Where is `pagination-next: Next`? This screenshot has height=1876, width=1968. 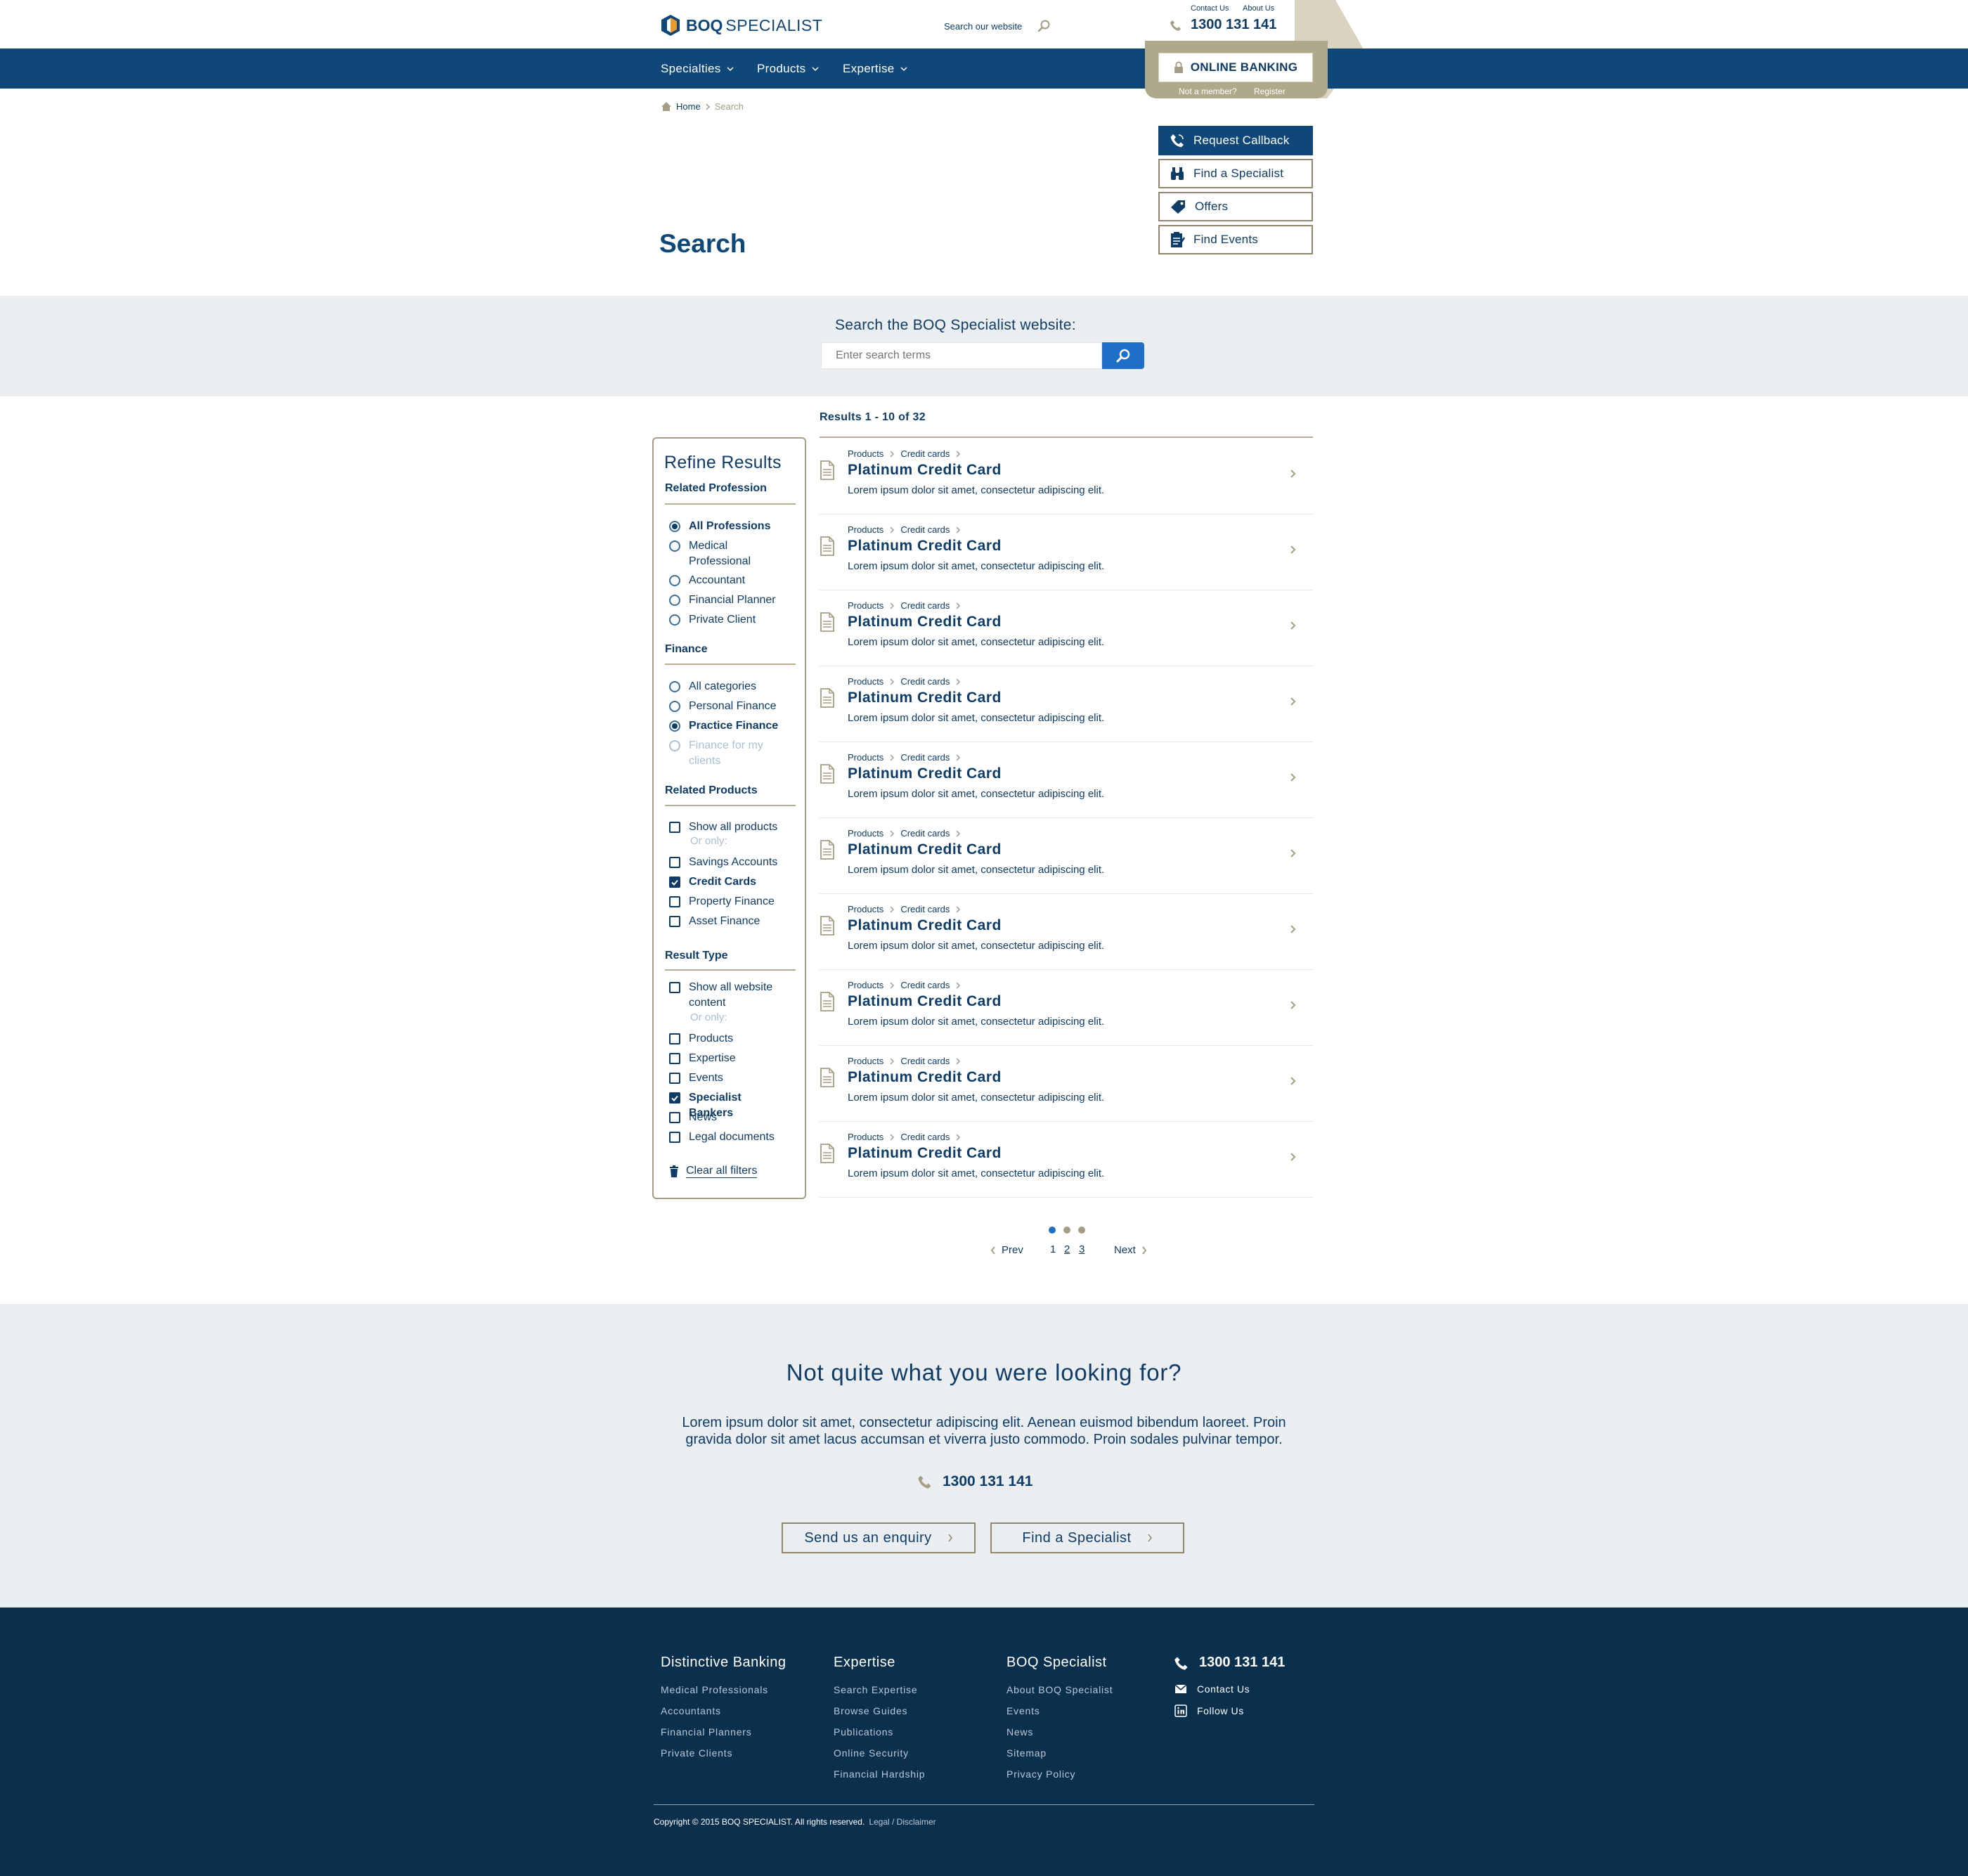
pagination-next: Next is located at coordinates (1130, 1250).